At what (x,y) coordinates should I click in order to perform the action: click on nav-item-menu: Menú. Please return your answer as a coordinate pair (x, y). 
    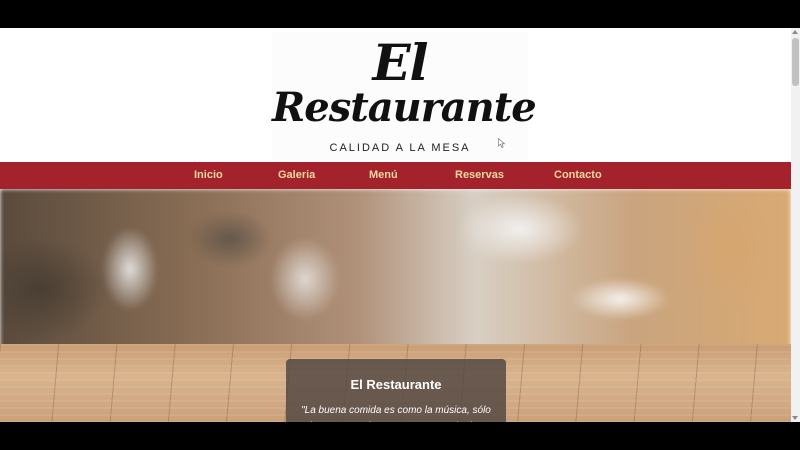
    Looking at the image, I should click on (383, 175).